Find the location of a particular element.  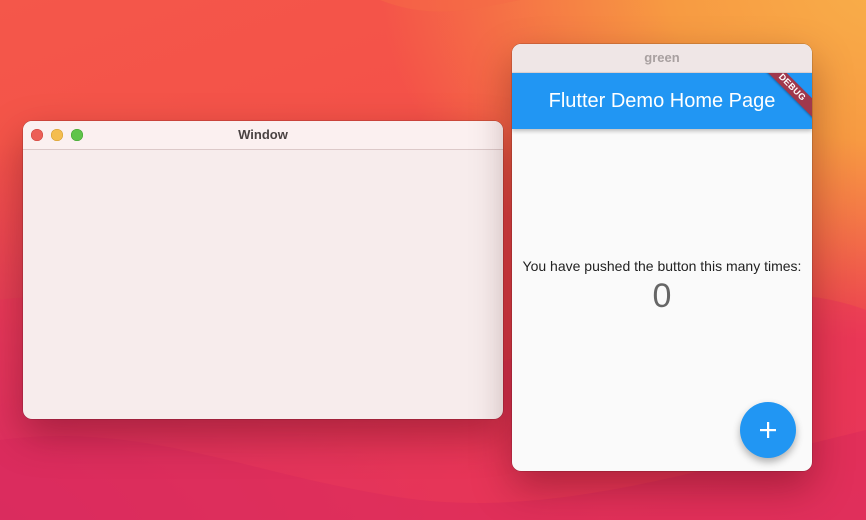

app-bar-title: Flutter Demo Home Page is located at coordinates (662, 101).